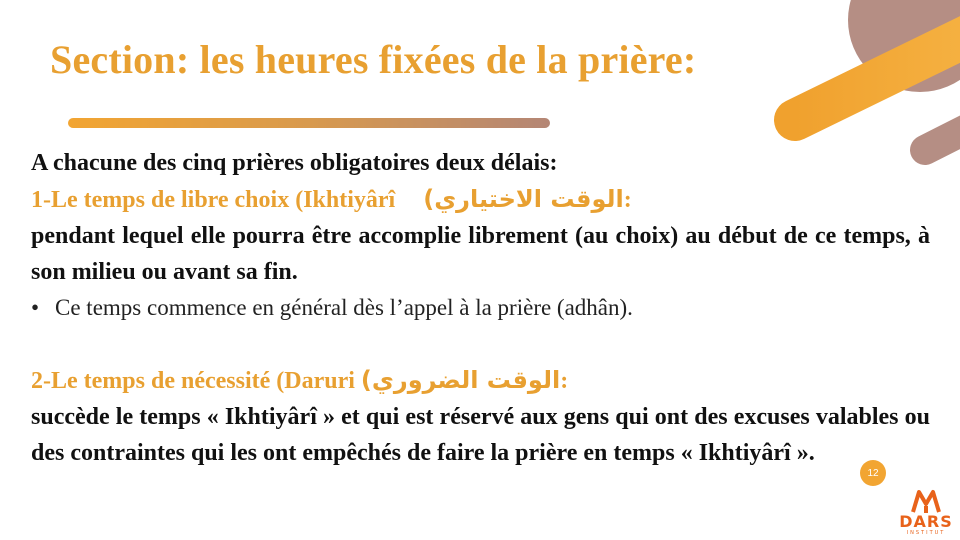  I want to click on dars-logo-subtitle: INSTITUT, so click(926, 533).